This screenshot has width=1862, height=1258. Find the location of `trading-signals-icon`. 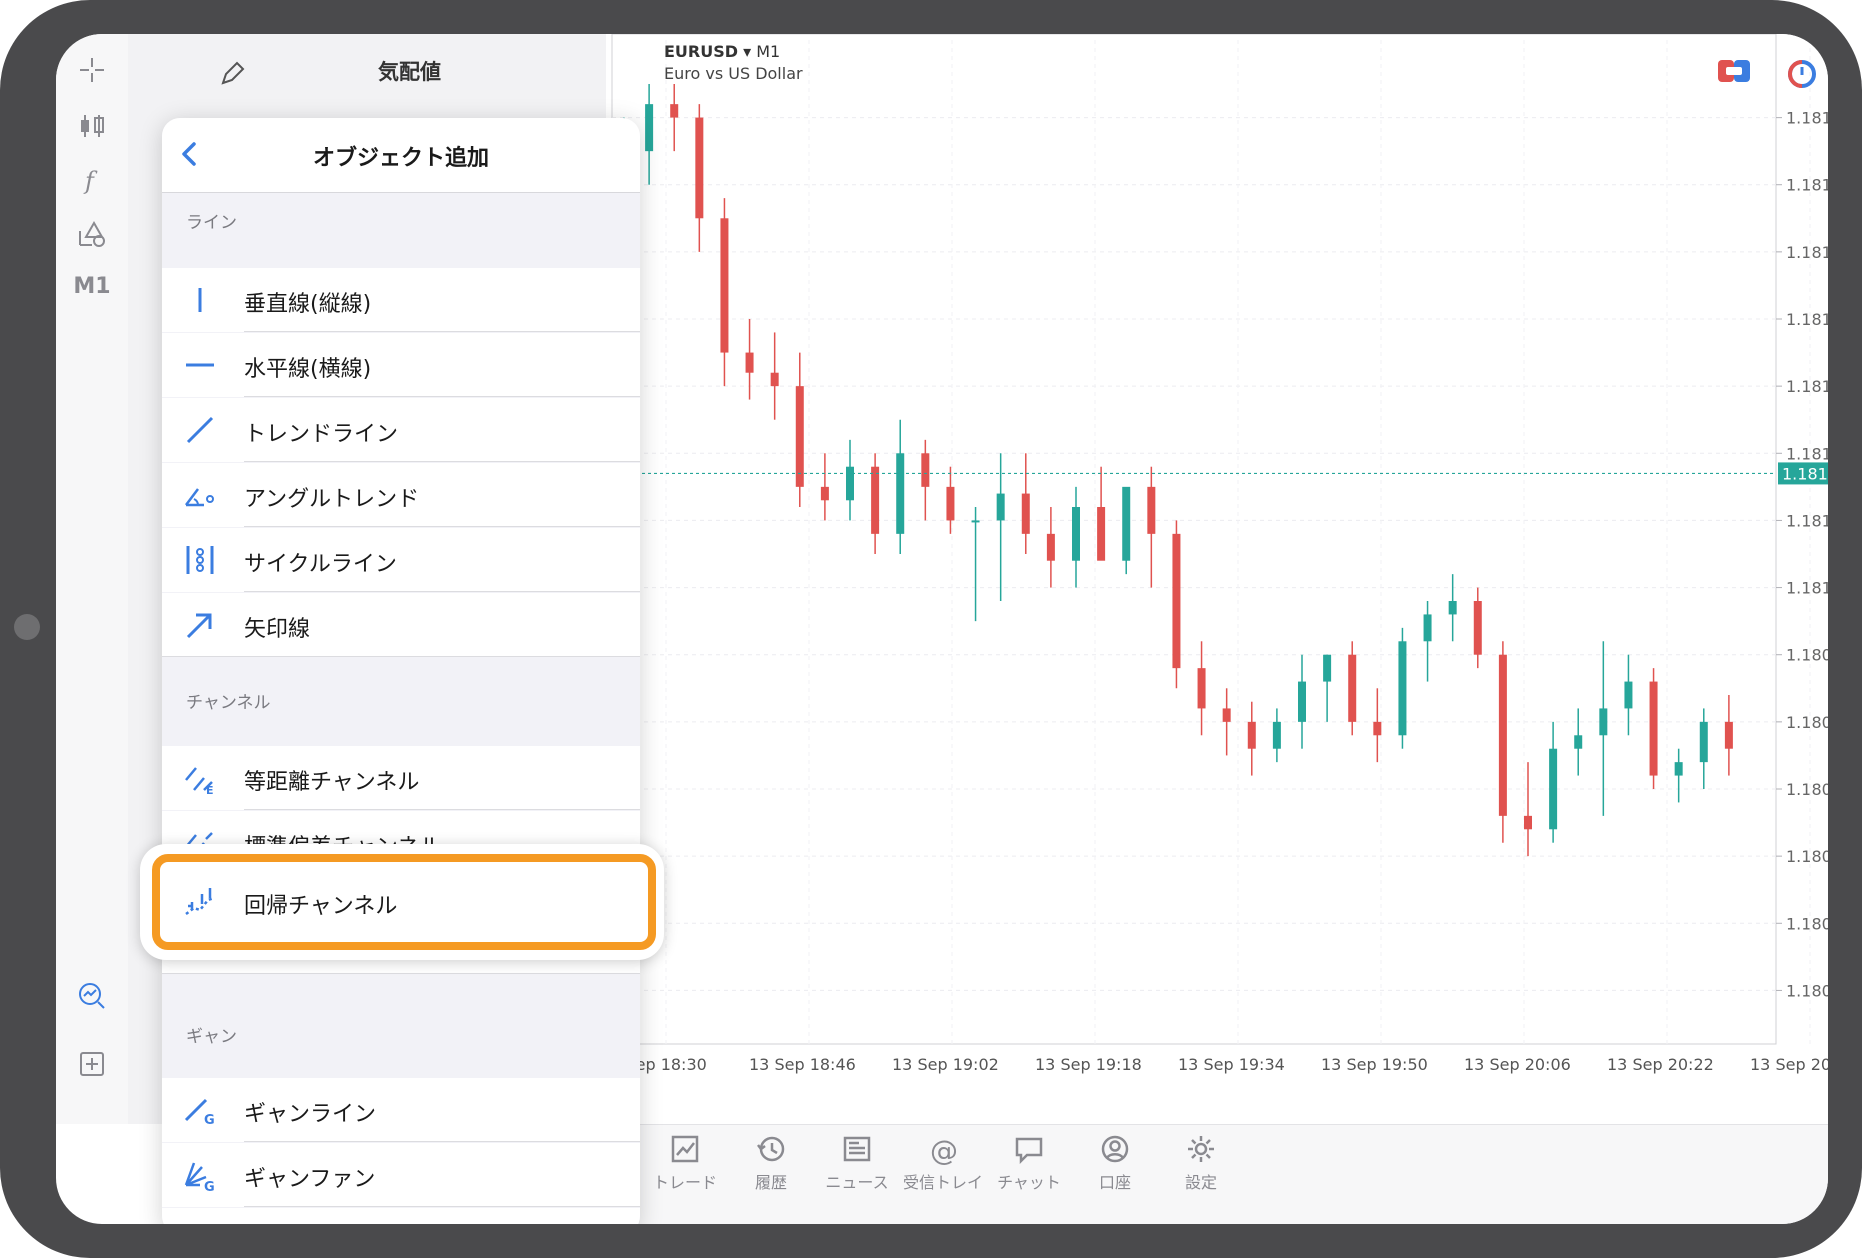

trading-signals-icon is located at coordinates (92, 996).